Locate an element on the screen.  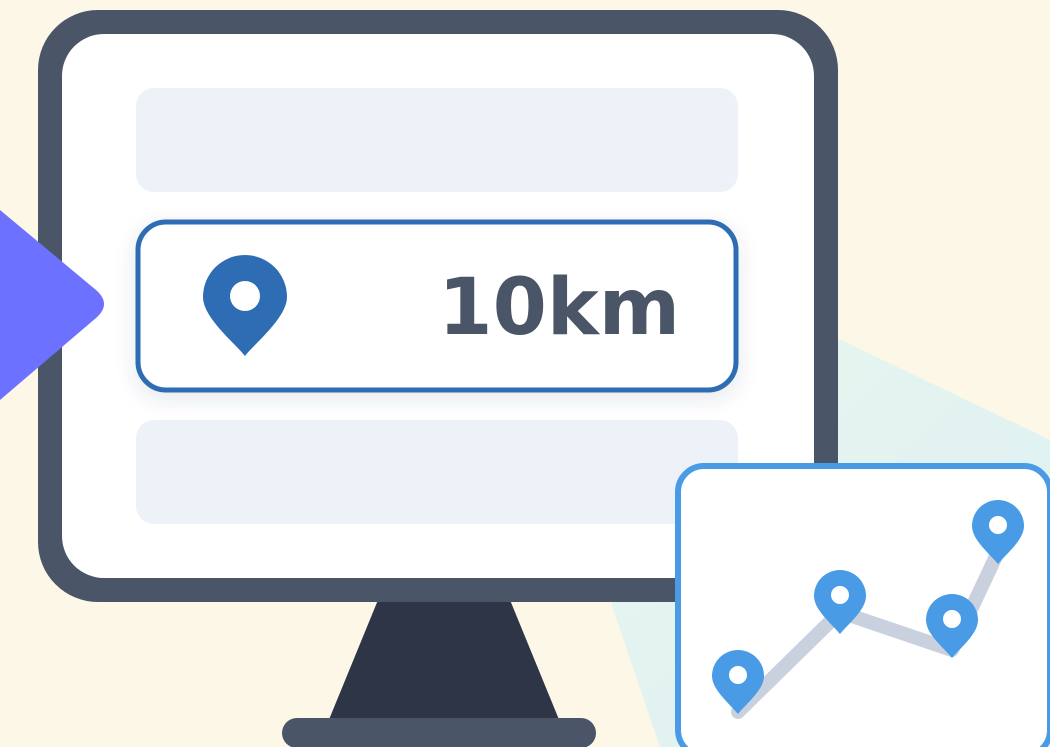
placeholder-row-bottom is located at coordinates (437, 472).